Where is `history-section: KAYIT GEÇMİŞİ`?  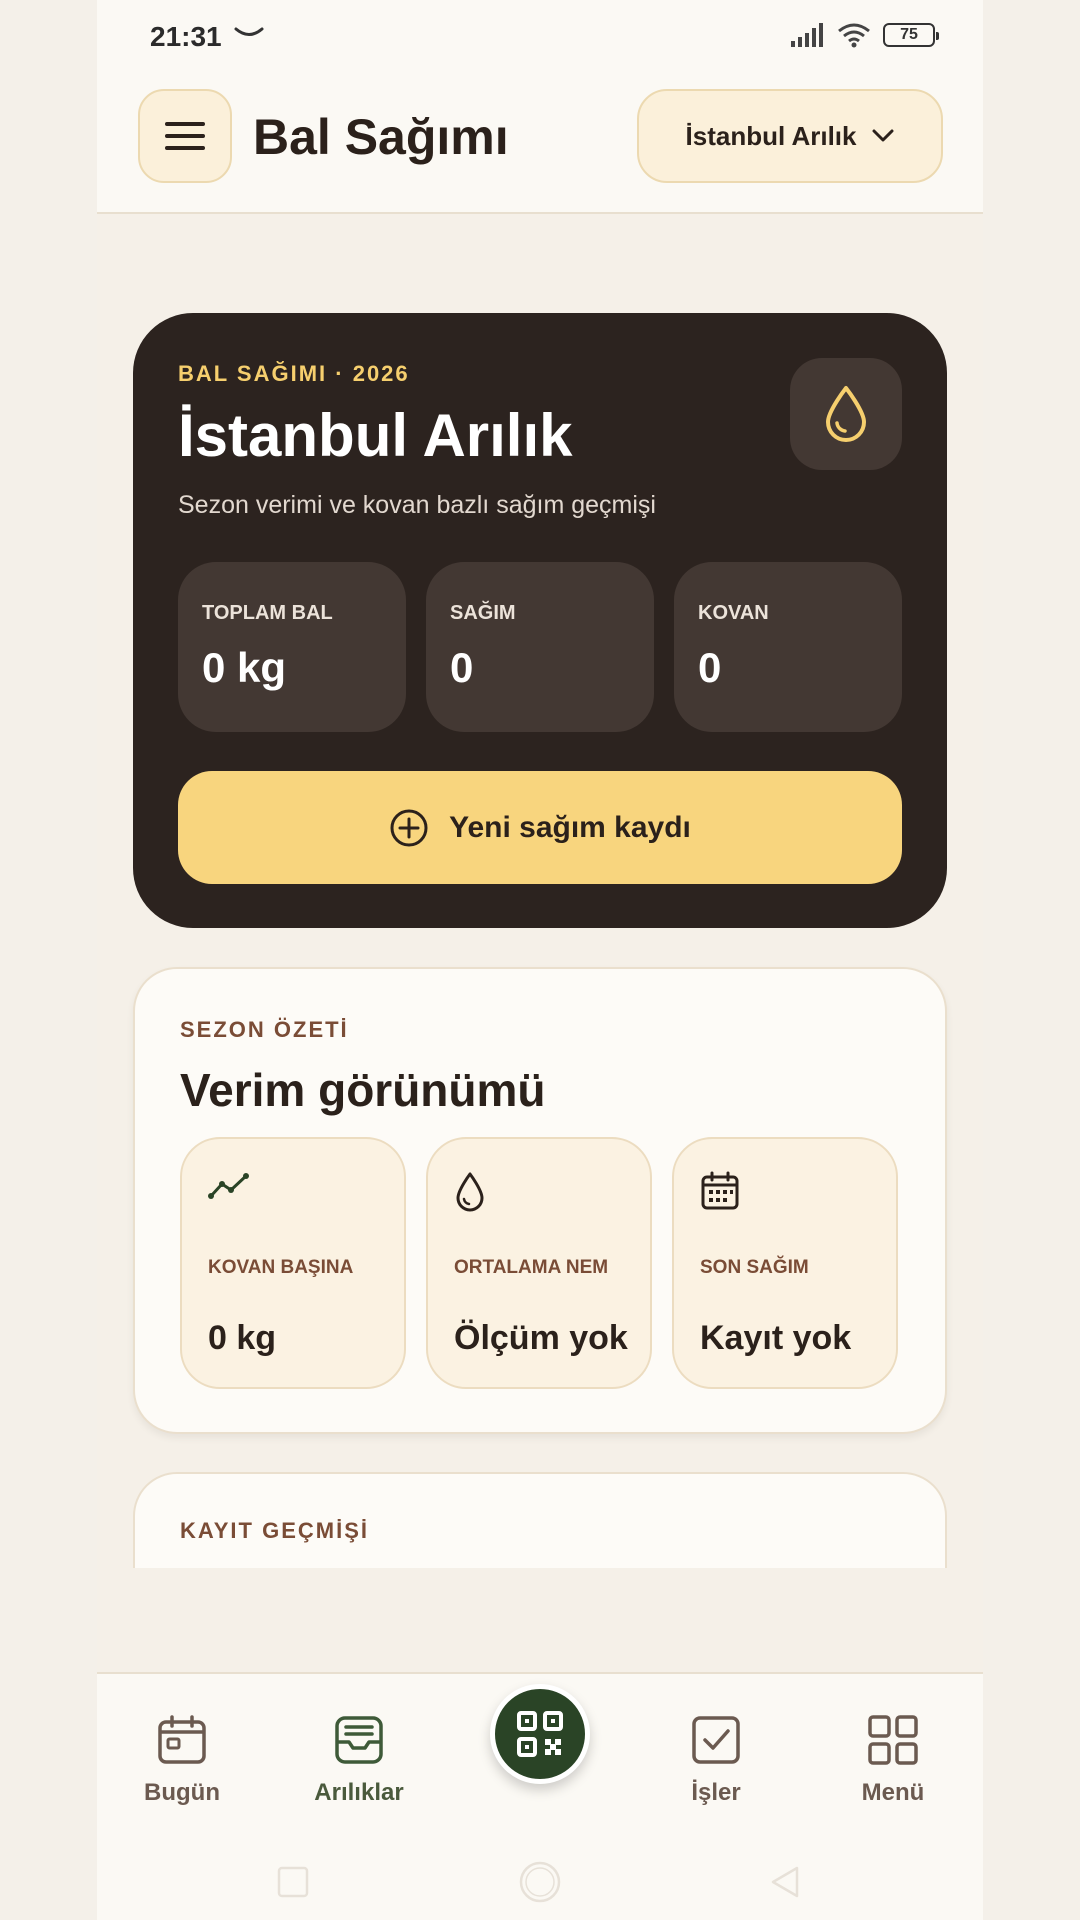
history-section: KAYIT GEÇMİŞİ is located at coordinates (540, 1514).